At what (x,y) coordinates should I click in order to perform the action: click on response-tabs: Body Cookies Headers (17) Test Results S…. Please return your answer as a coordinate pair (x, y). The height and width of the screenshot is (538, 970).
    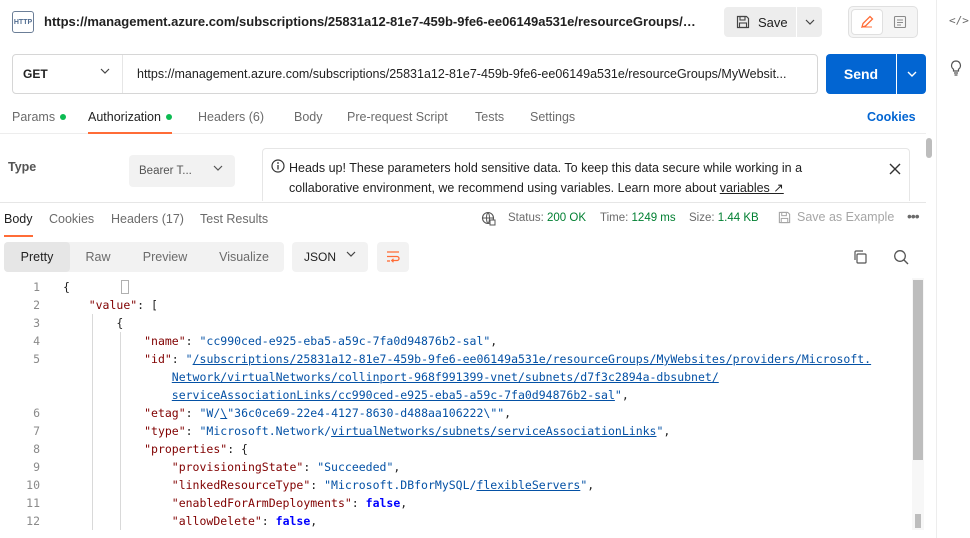
    Looking at the image, I should click on (463, 219).